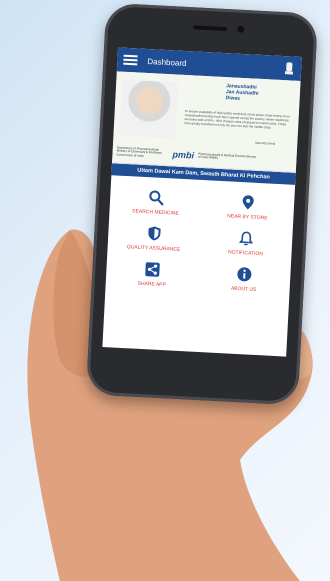  Describe the element at coordinates (247, 217) in the screenshot. I see `tile-label: NEAR BY STORE` at that location.